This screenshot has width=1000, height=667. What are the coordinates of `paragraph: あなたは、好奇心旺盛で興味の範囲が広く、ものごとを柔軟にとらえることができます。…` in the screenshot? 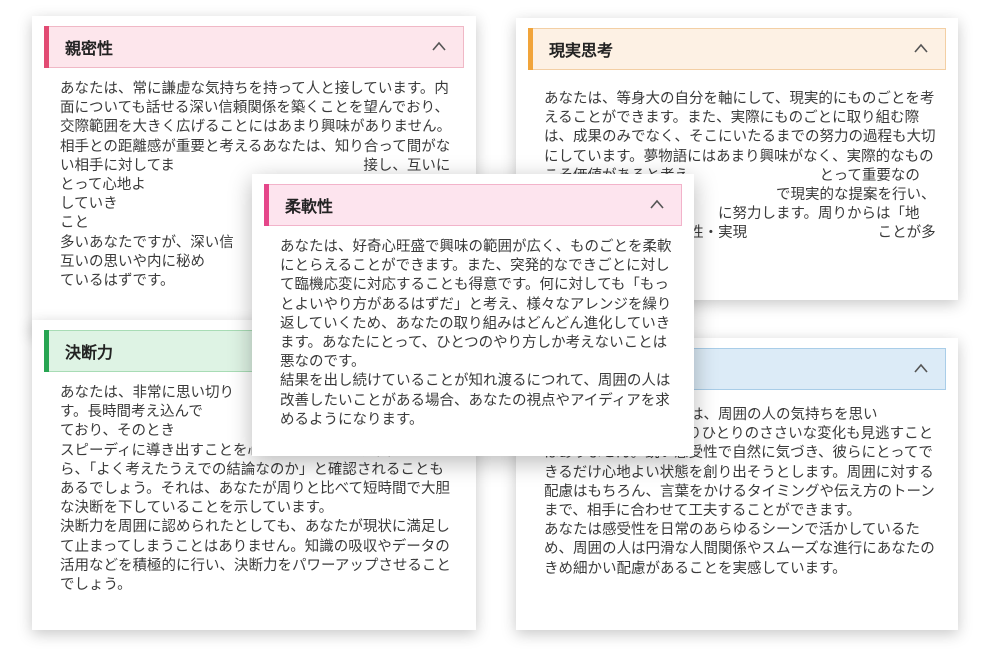 It's located at (476, 305).